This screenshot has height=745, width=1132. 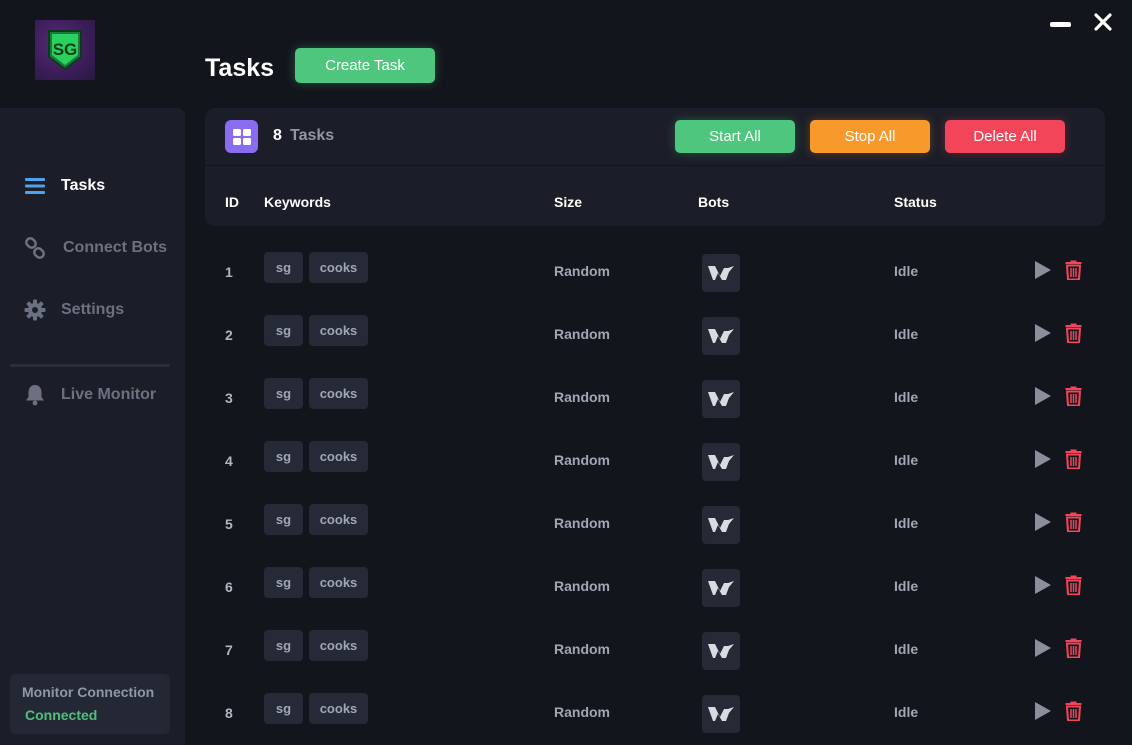 I want to click on app-logo: SG, so click(x=65, y=50).